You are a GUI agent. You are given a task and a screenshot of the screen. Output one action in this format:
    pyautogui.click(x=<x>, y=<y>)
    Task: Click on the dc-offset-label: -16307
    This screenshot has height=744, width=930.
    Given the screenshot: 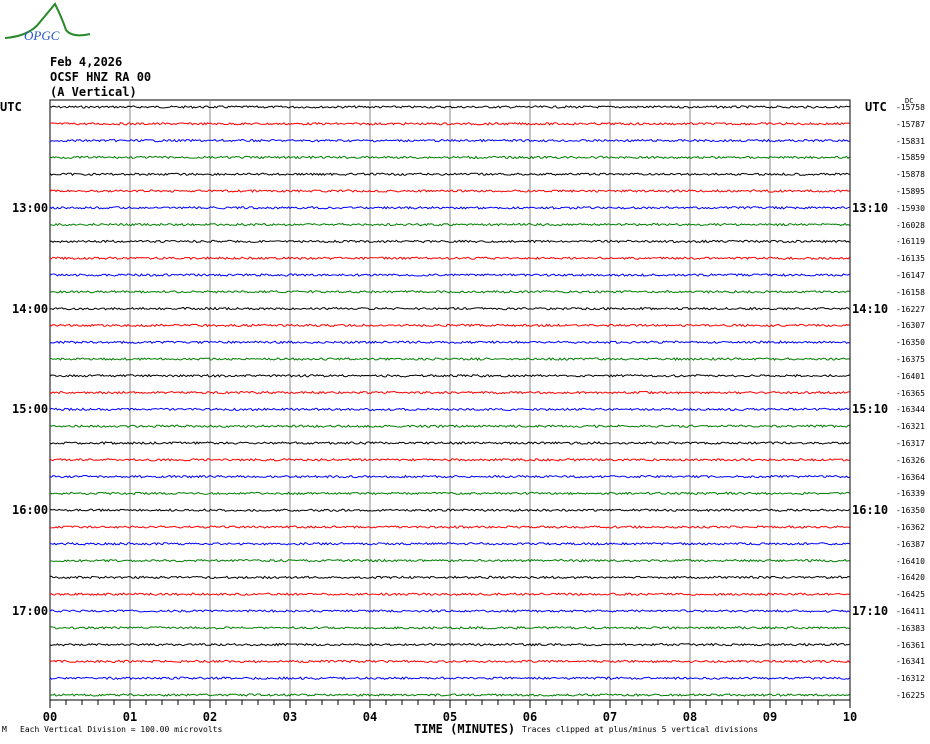 What is the action you would take?
    pyautogui.click(x=910, y=326)
    